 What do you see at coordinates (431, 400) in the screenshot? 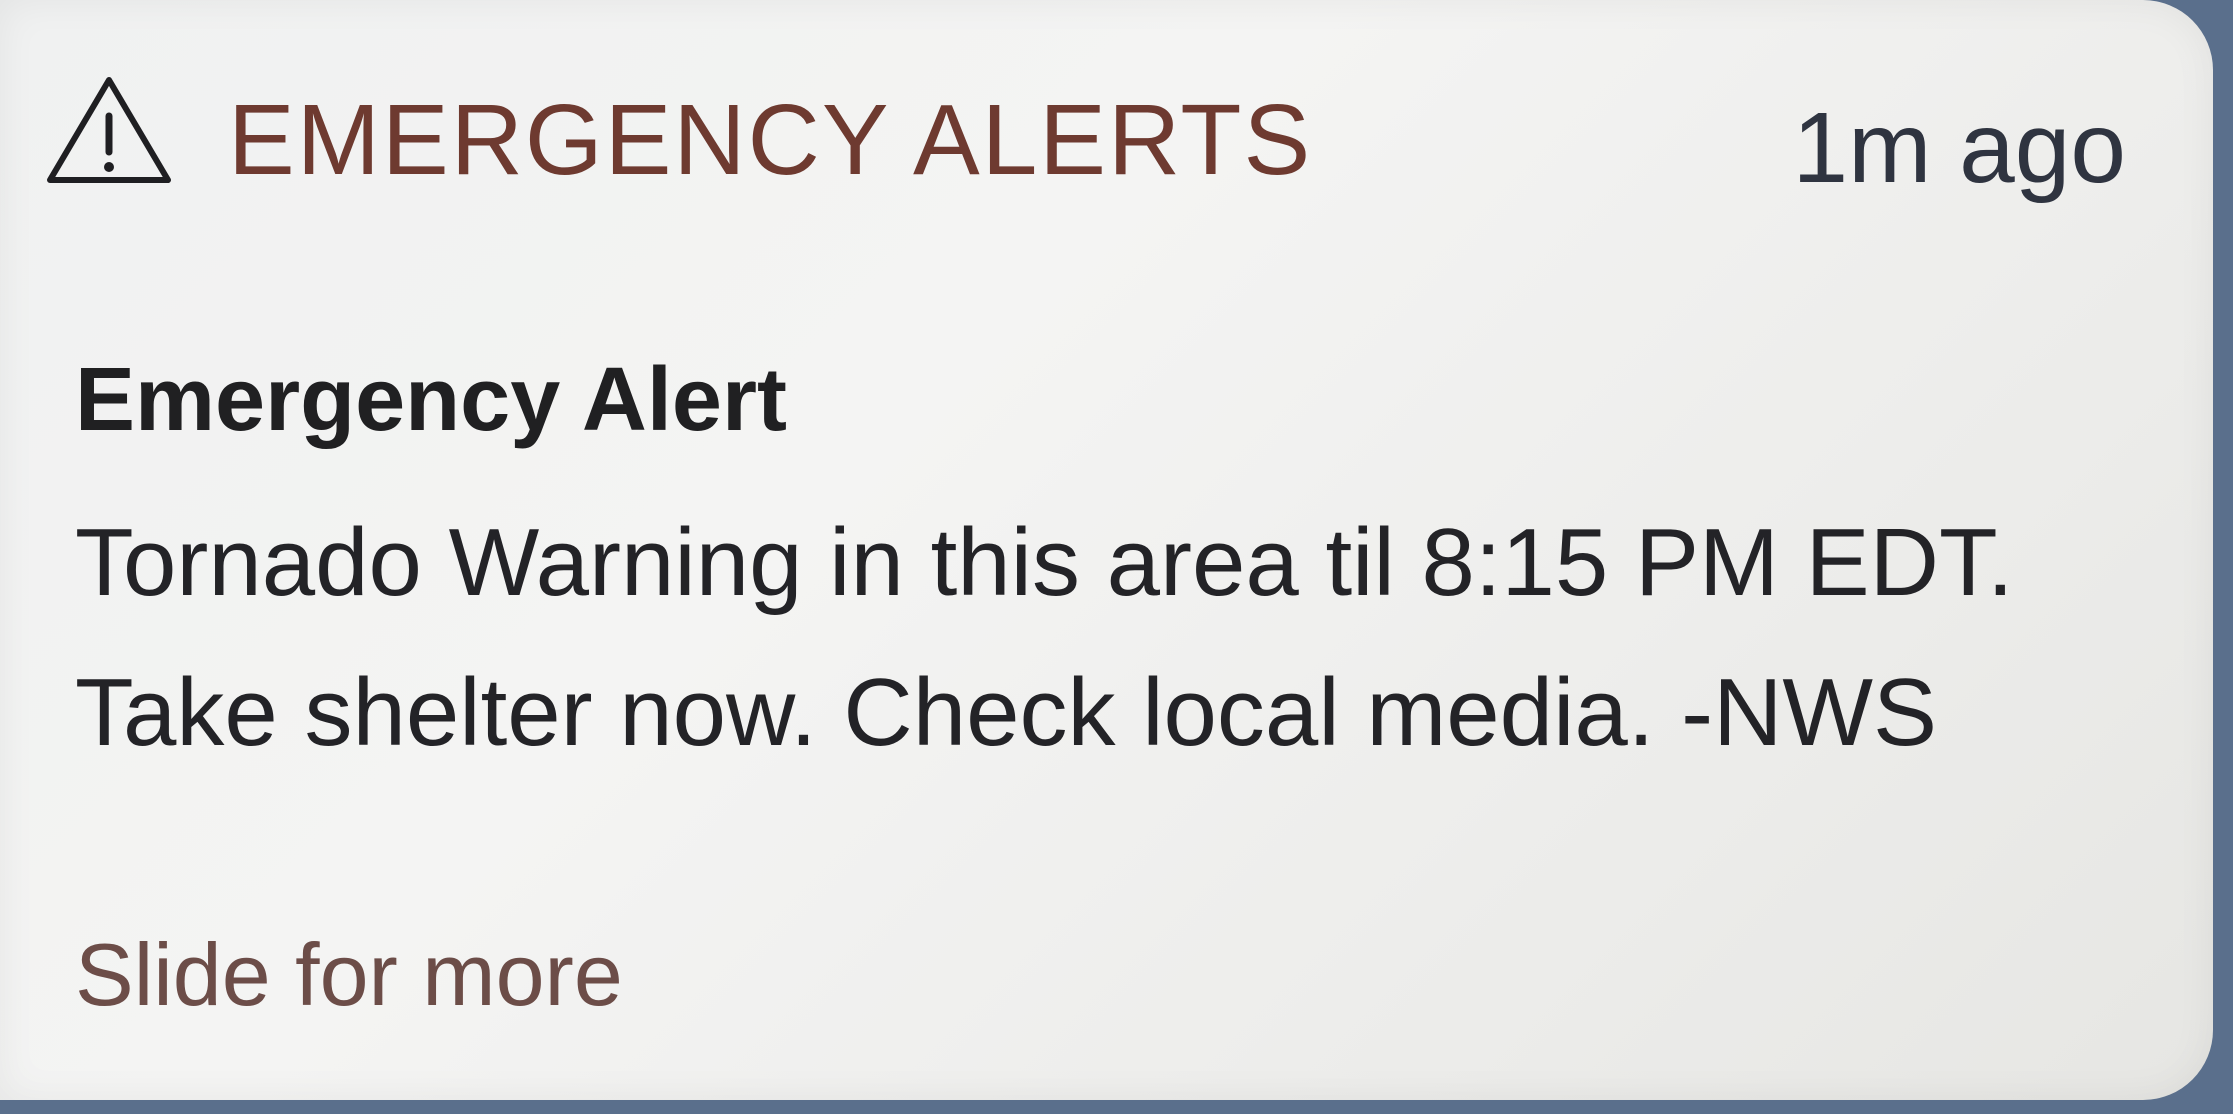
I see `notification-title: Emergency Alert` at bounding box center [431, 400].